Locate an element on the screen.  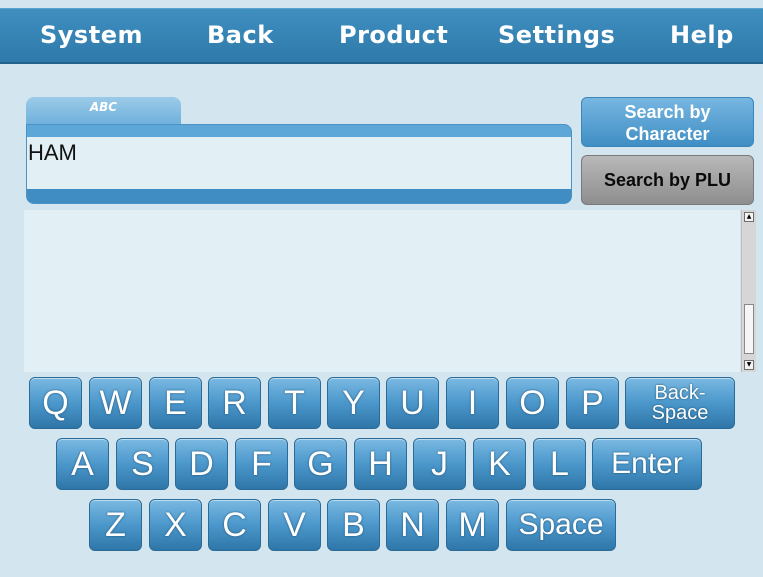
search-by-character-label-2: Character is located at coordinates (667, 134).